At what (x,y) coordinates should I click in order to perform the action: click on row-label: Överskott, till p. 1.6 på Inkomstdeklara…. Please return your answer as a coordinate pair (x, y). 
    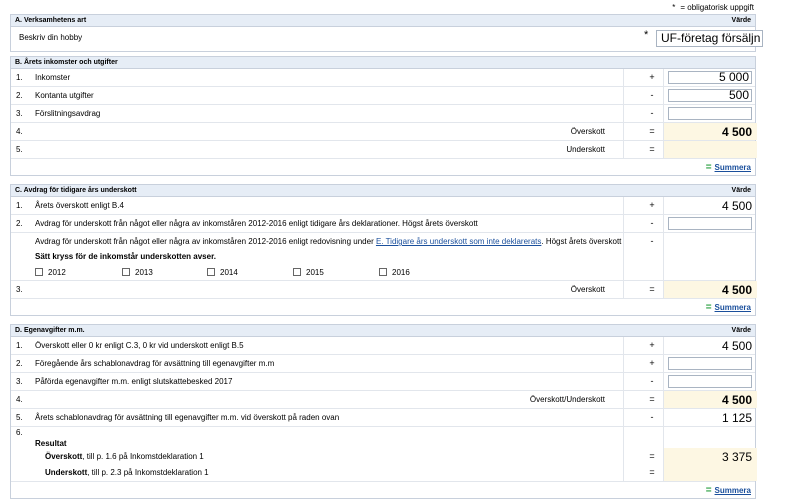
    Looking at the image, I should click on (124, 456).